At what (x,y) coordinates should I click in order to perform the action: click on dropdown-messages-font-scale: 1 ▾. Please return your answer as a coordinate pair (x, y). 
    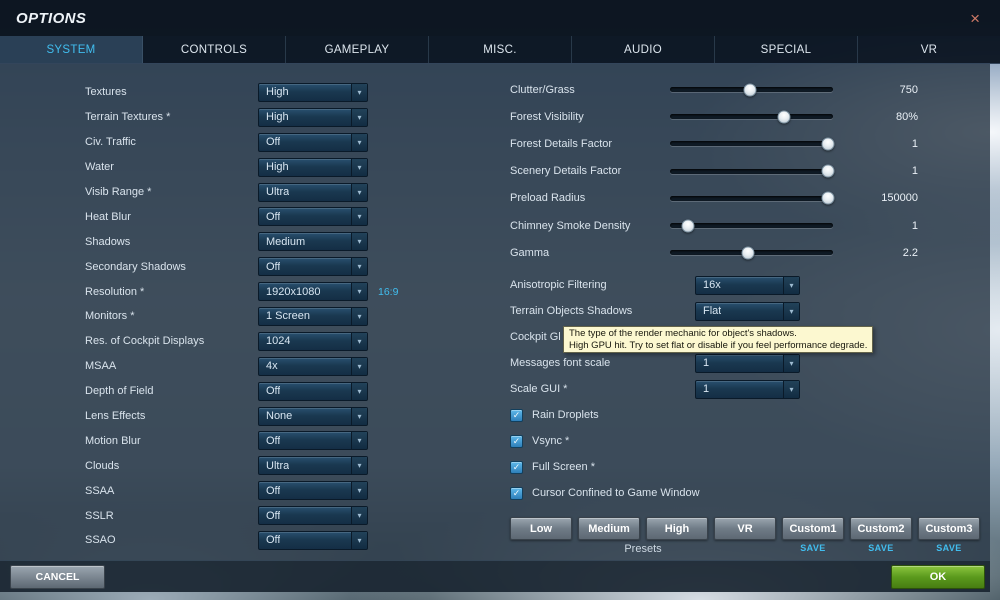
    Looking at the image, I should click on (747, 363).